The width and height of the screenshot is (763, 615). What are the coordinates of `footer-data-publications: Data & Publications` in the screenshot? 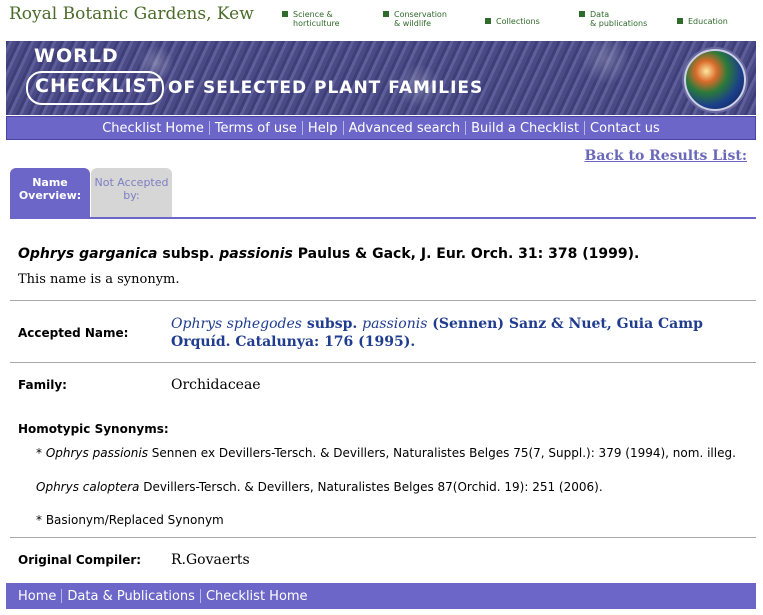 It's located at (131, 596).